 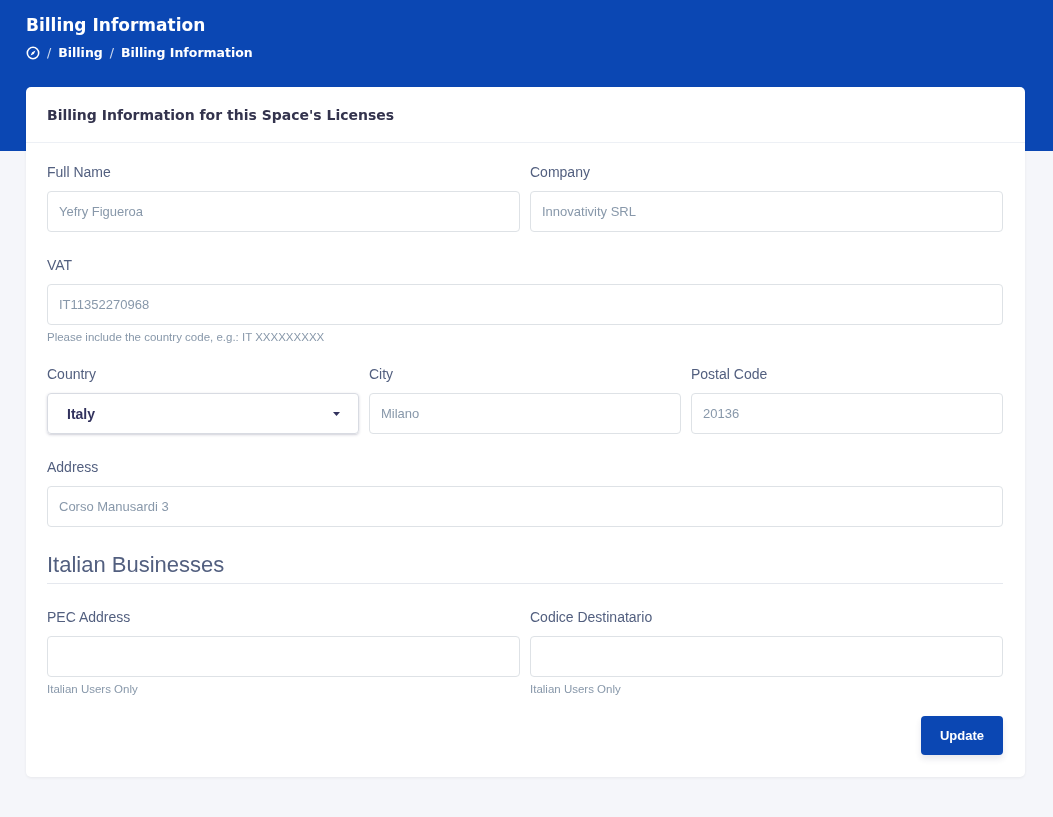 I want to click on breadcrumb-link: Billing, so click(x=80, y=52).